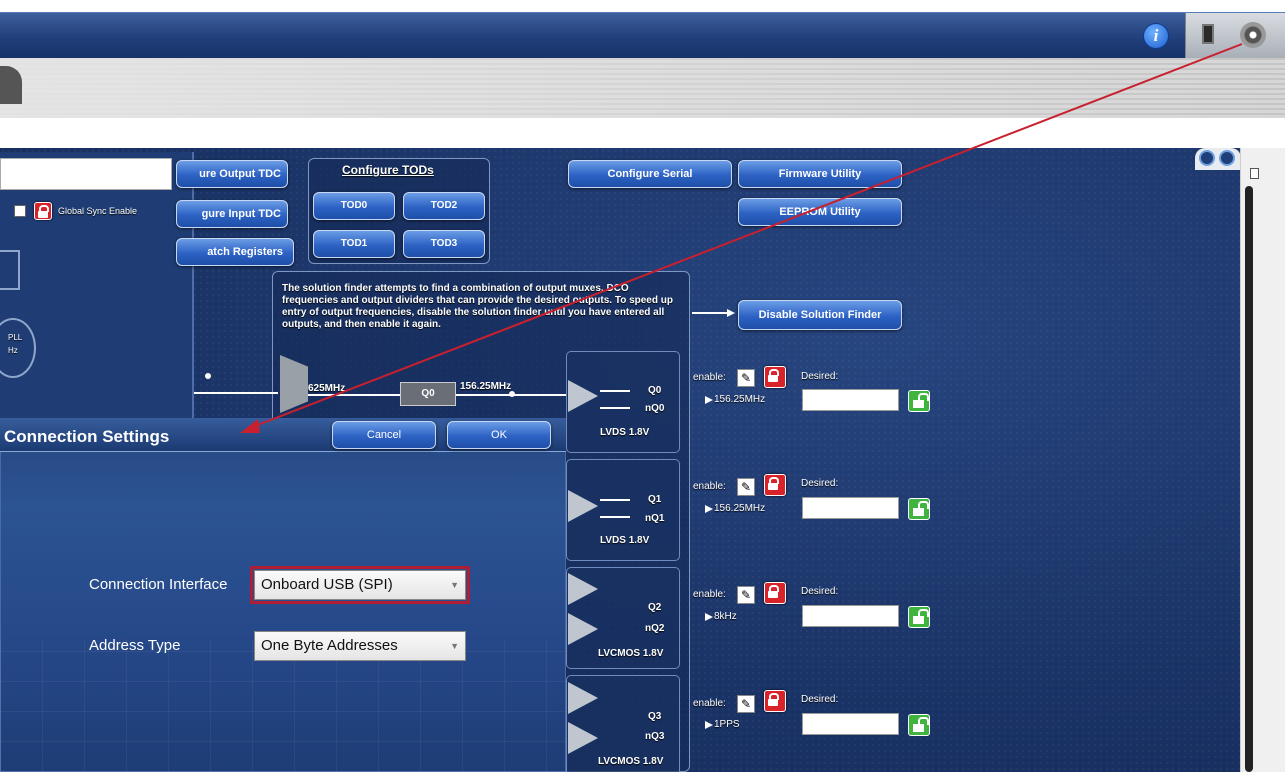  What do you see at coordinates (583, 396) in the screenshot?
I see `q0-buffer` at bounding box center [583, 396].